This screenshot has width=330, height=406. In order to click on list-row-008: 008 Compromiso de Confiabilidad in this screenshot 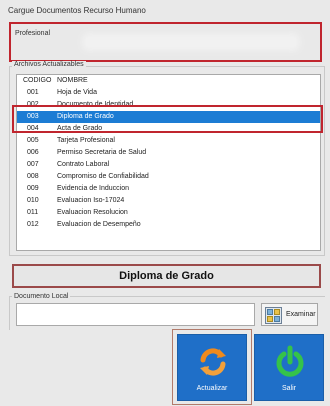, I will do `click(168, 177)`.